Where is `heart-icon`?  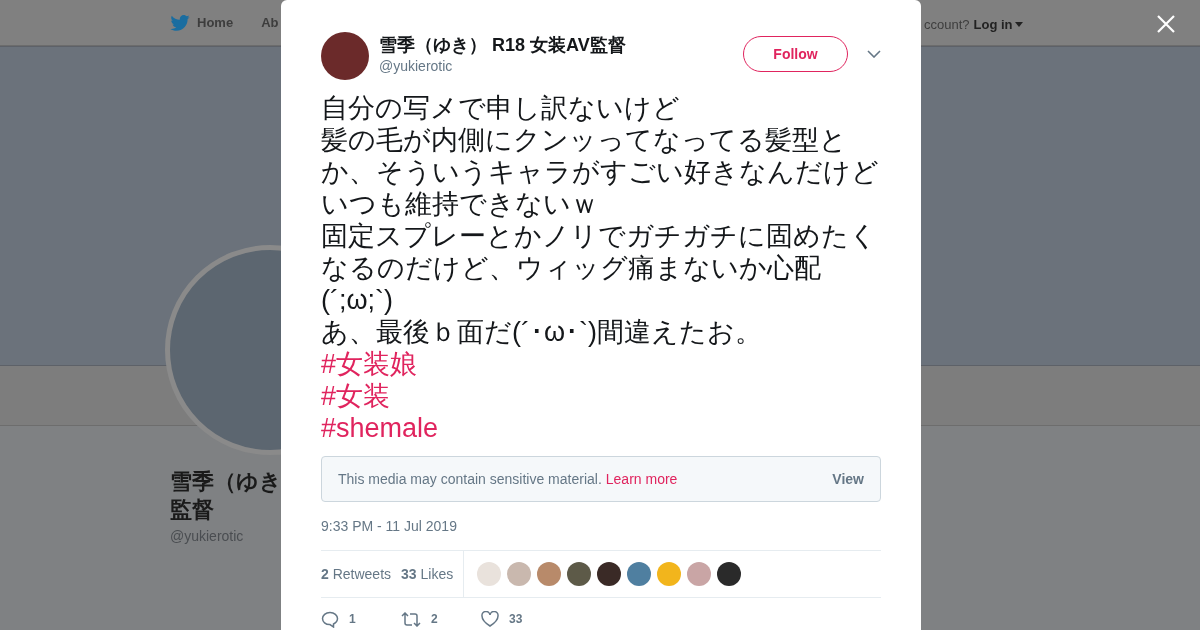
heart-icon is located at coordinates (490, 619).